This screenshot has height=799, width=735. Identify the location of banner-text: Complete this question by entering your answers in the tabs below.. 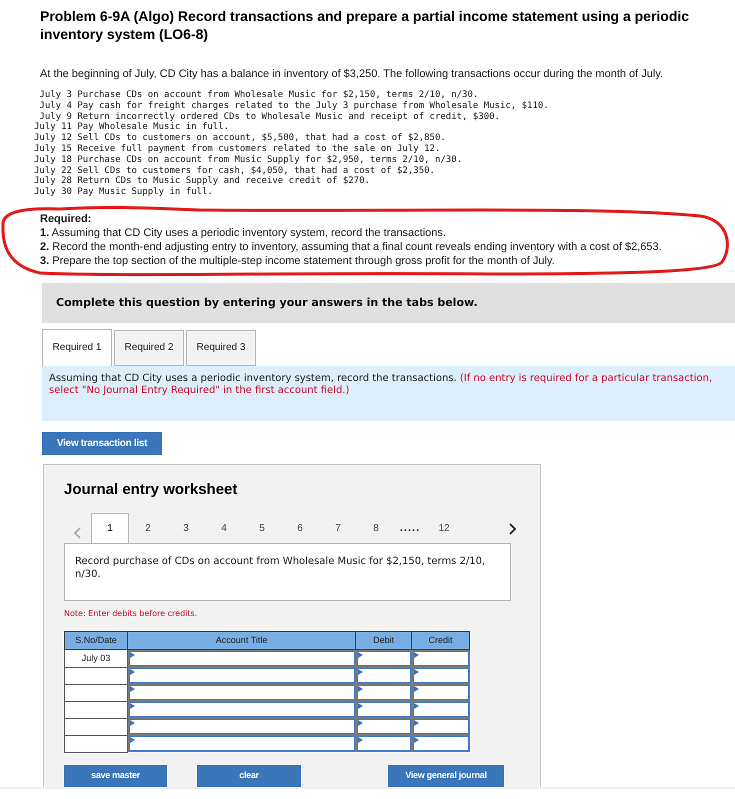
(267, 302).